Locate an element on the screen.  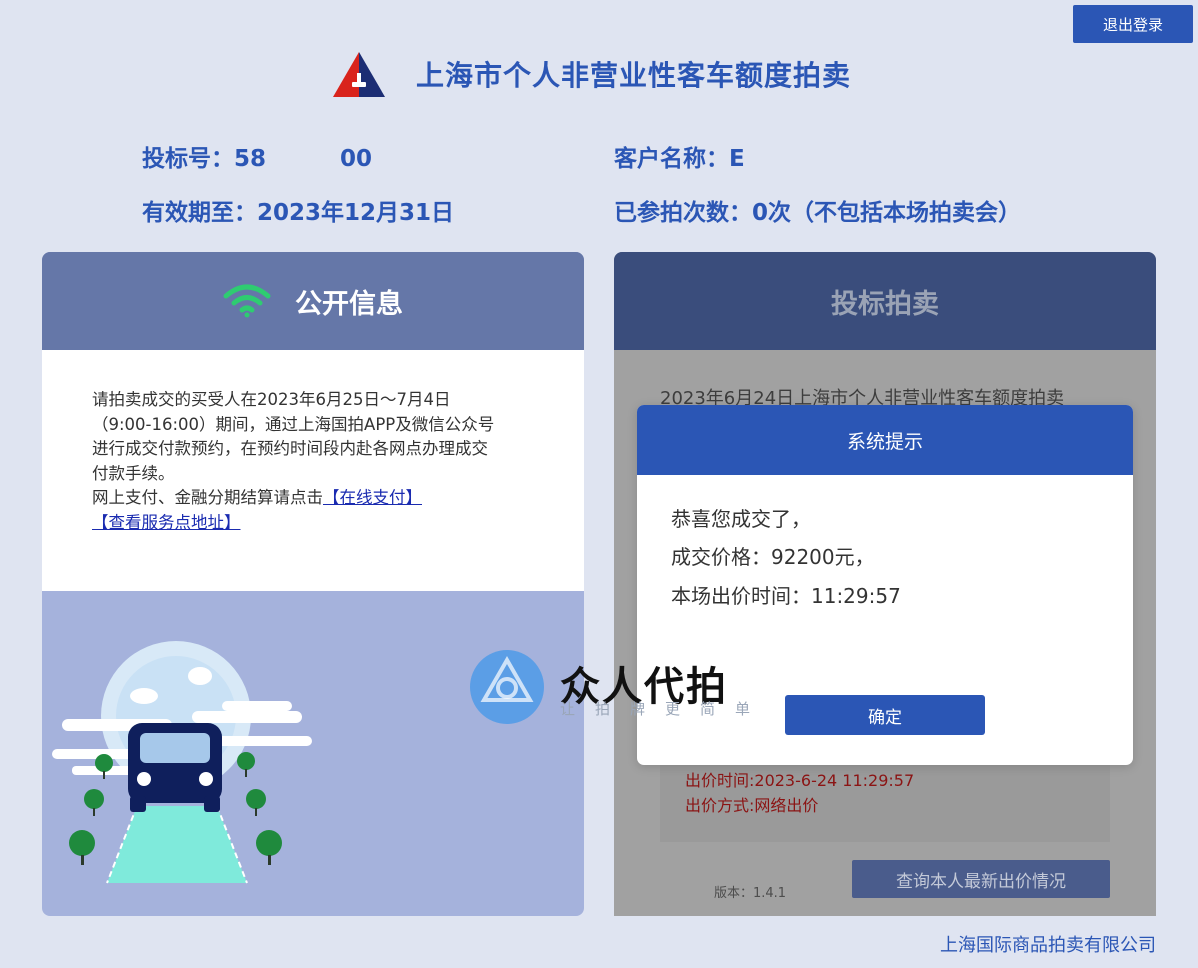
query-latest-bid-button: 查询本人最新出价情况 is located at coordinates (981, 879).